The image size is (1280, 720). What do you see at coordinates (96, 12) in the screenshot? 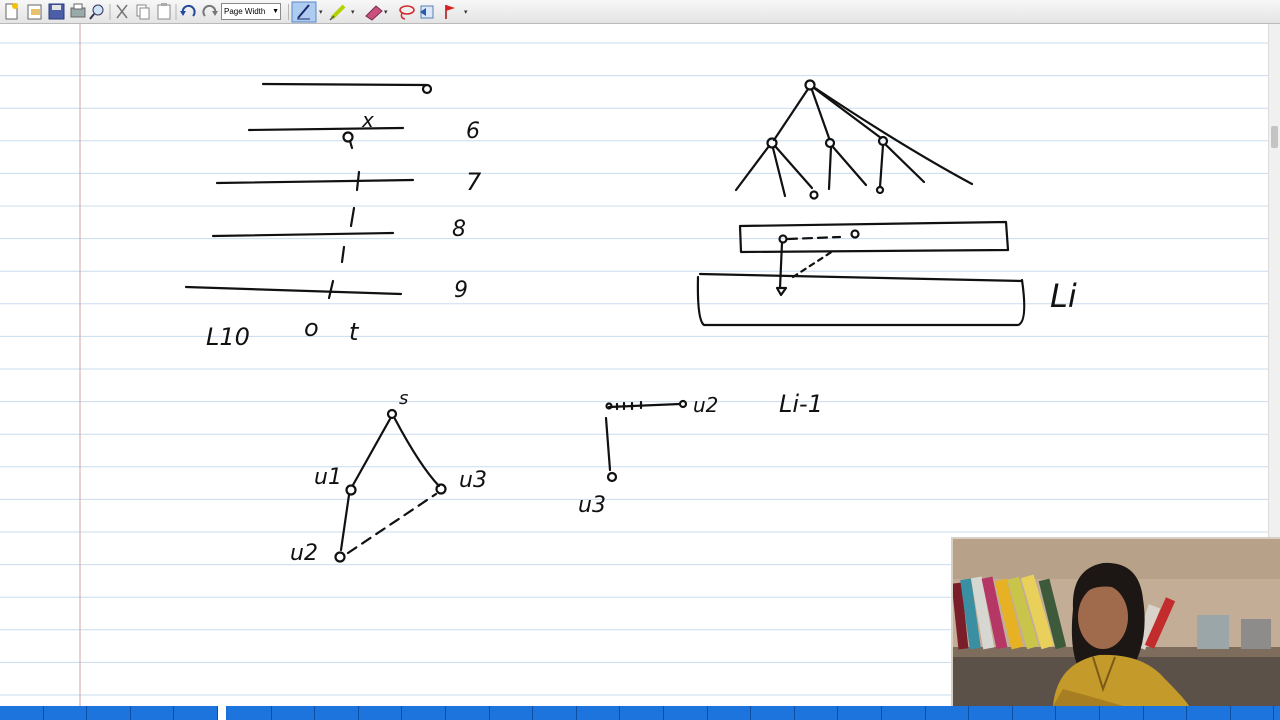
I see `find-icon` at bounding box center [96, 12].